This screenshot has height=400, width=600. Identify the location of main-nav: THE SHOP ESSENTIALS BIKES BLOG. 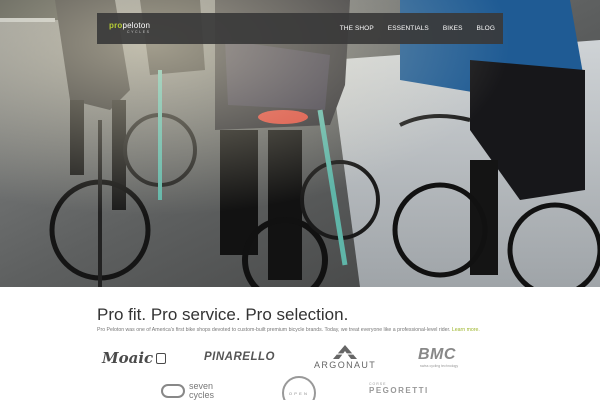
(417, 28).